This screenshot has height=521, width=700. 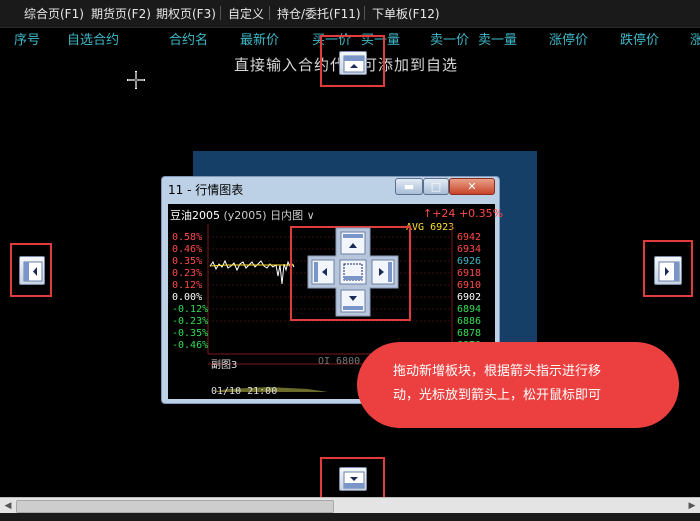 What do you see at coordinates (224, 365) in the screenshot?
I see `subchart-label: 副图3` at bounding box center [224, 365].